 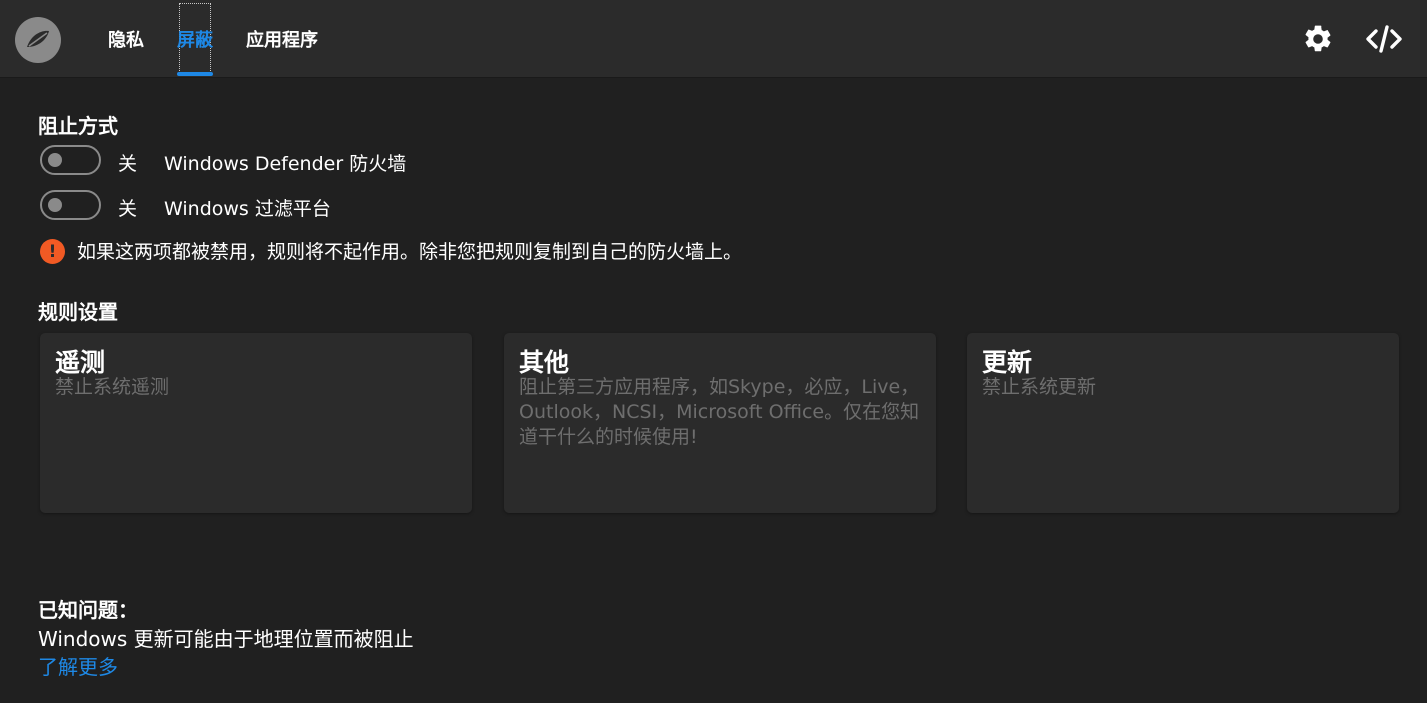 What do you see at coordinates (285, 164) in the screenshot?
I see `defender-firewall-label: Windows Defender 防火墙` at bounding box center [285, 164].